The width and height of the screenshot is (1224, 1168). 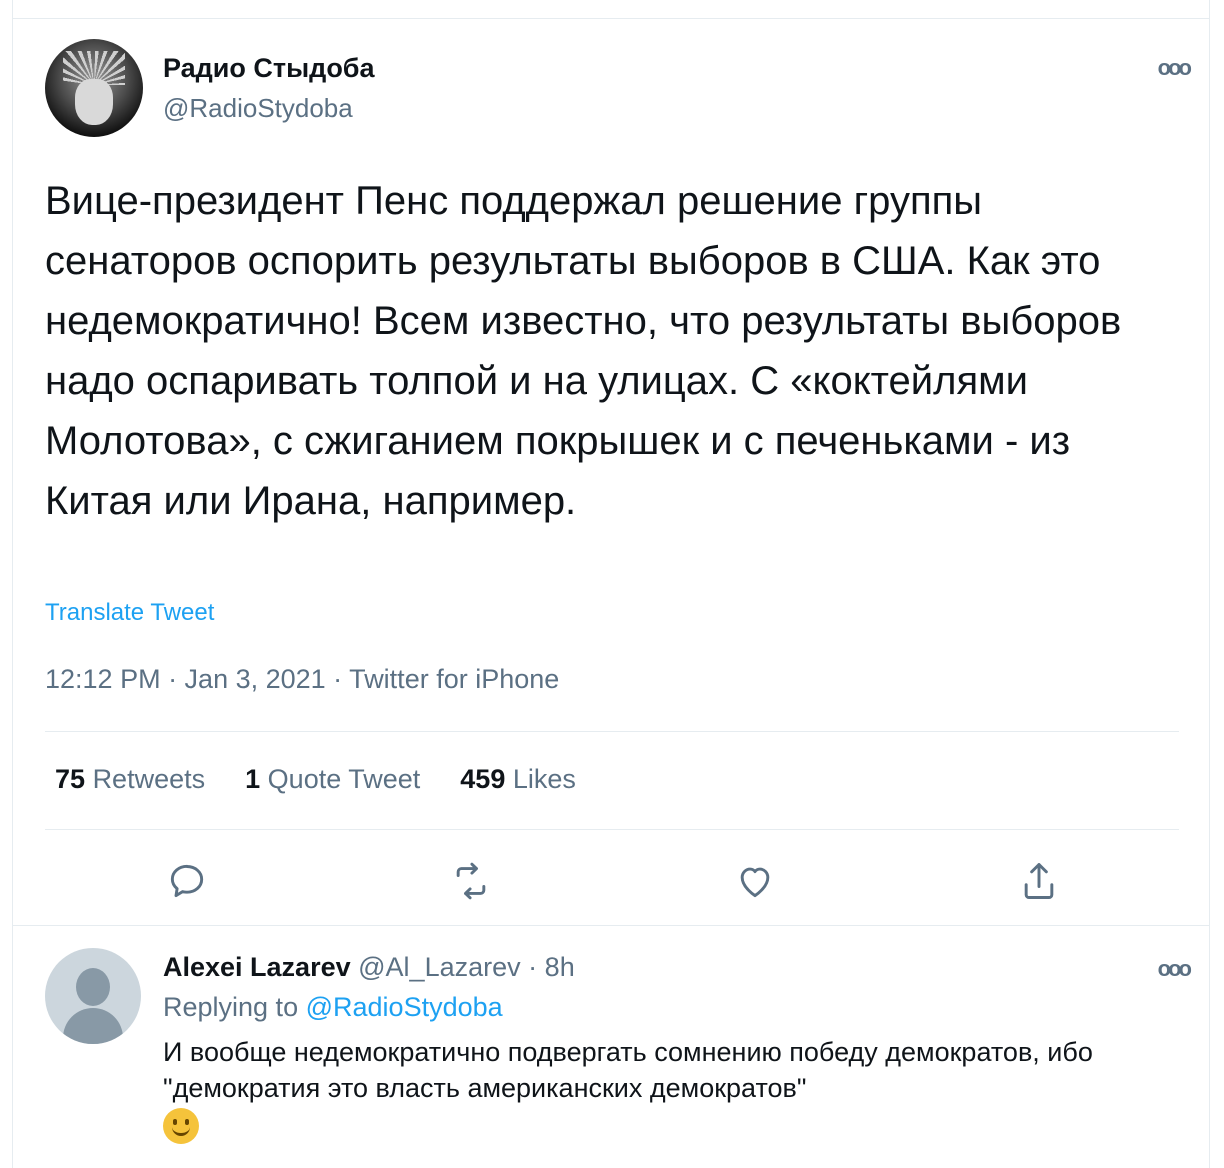 I want to click on reply-author-handle: @Al_Lazarev, so click(x=439, y=967).